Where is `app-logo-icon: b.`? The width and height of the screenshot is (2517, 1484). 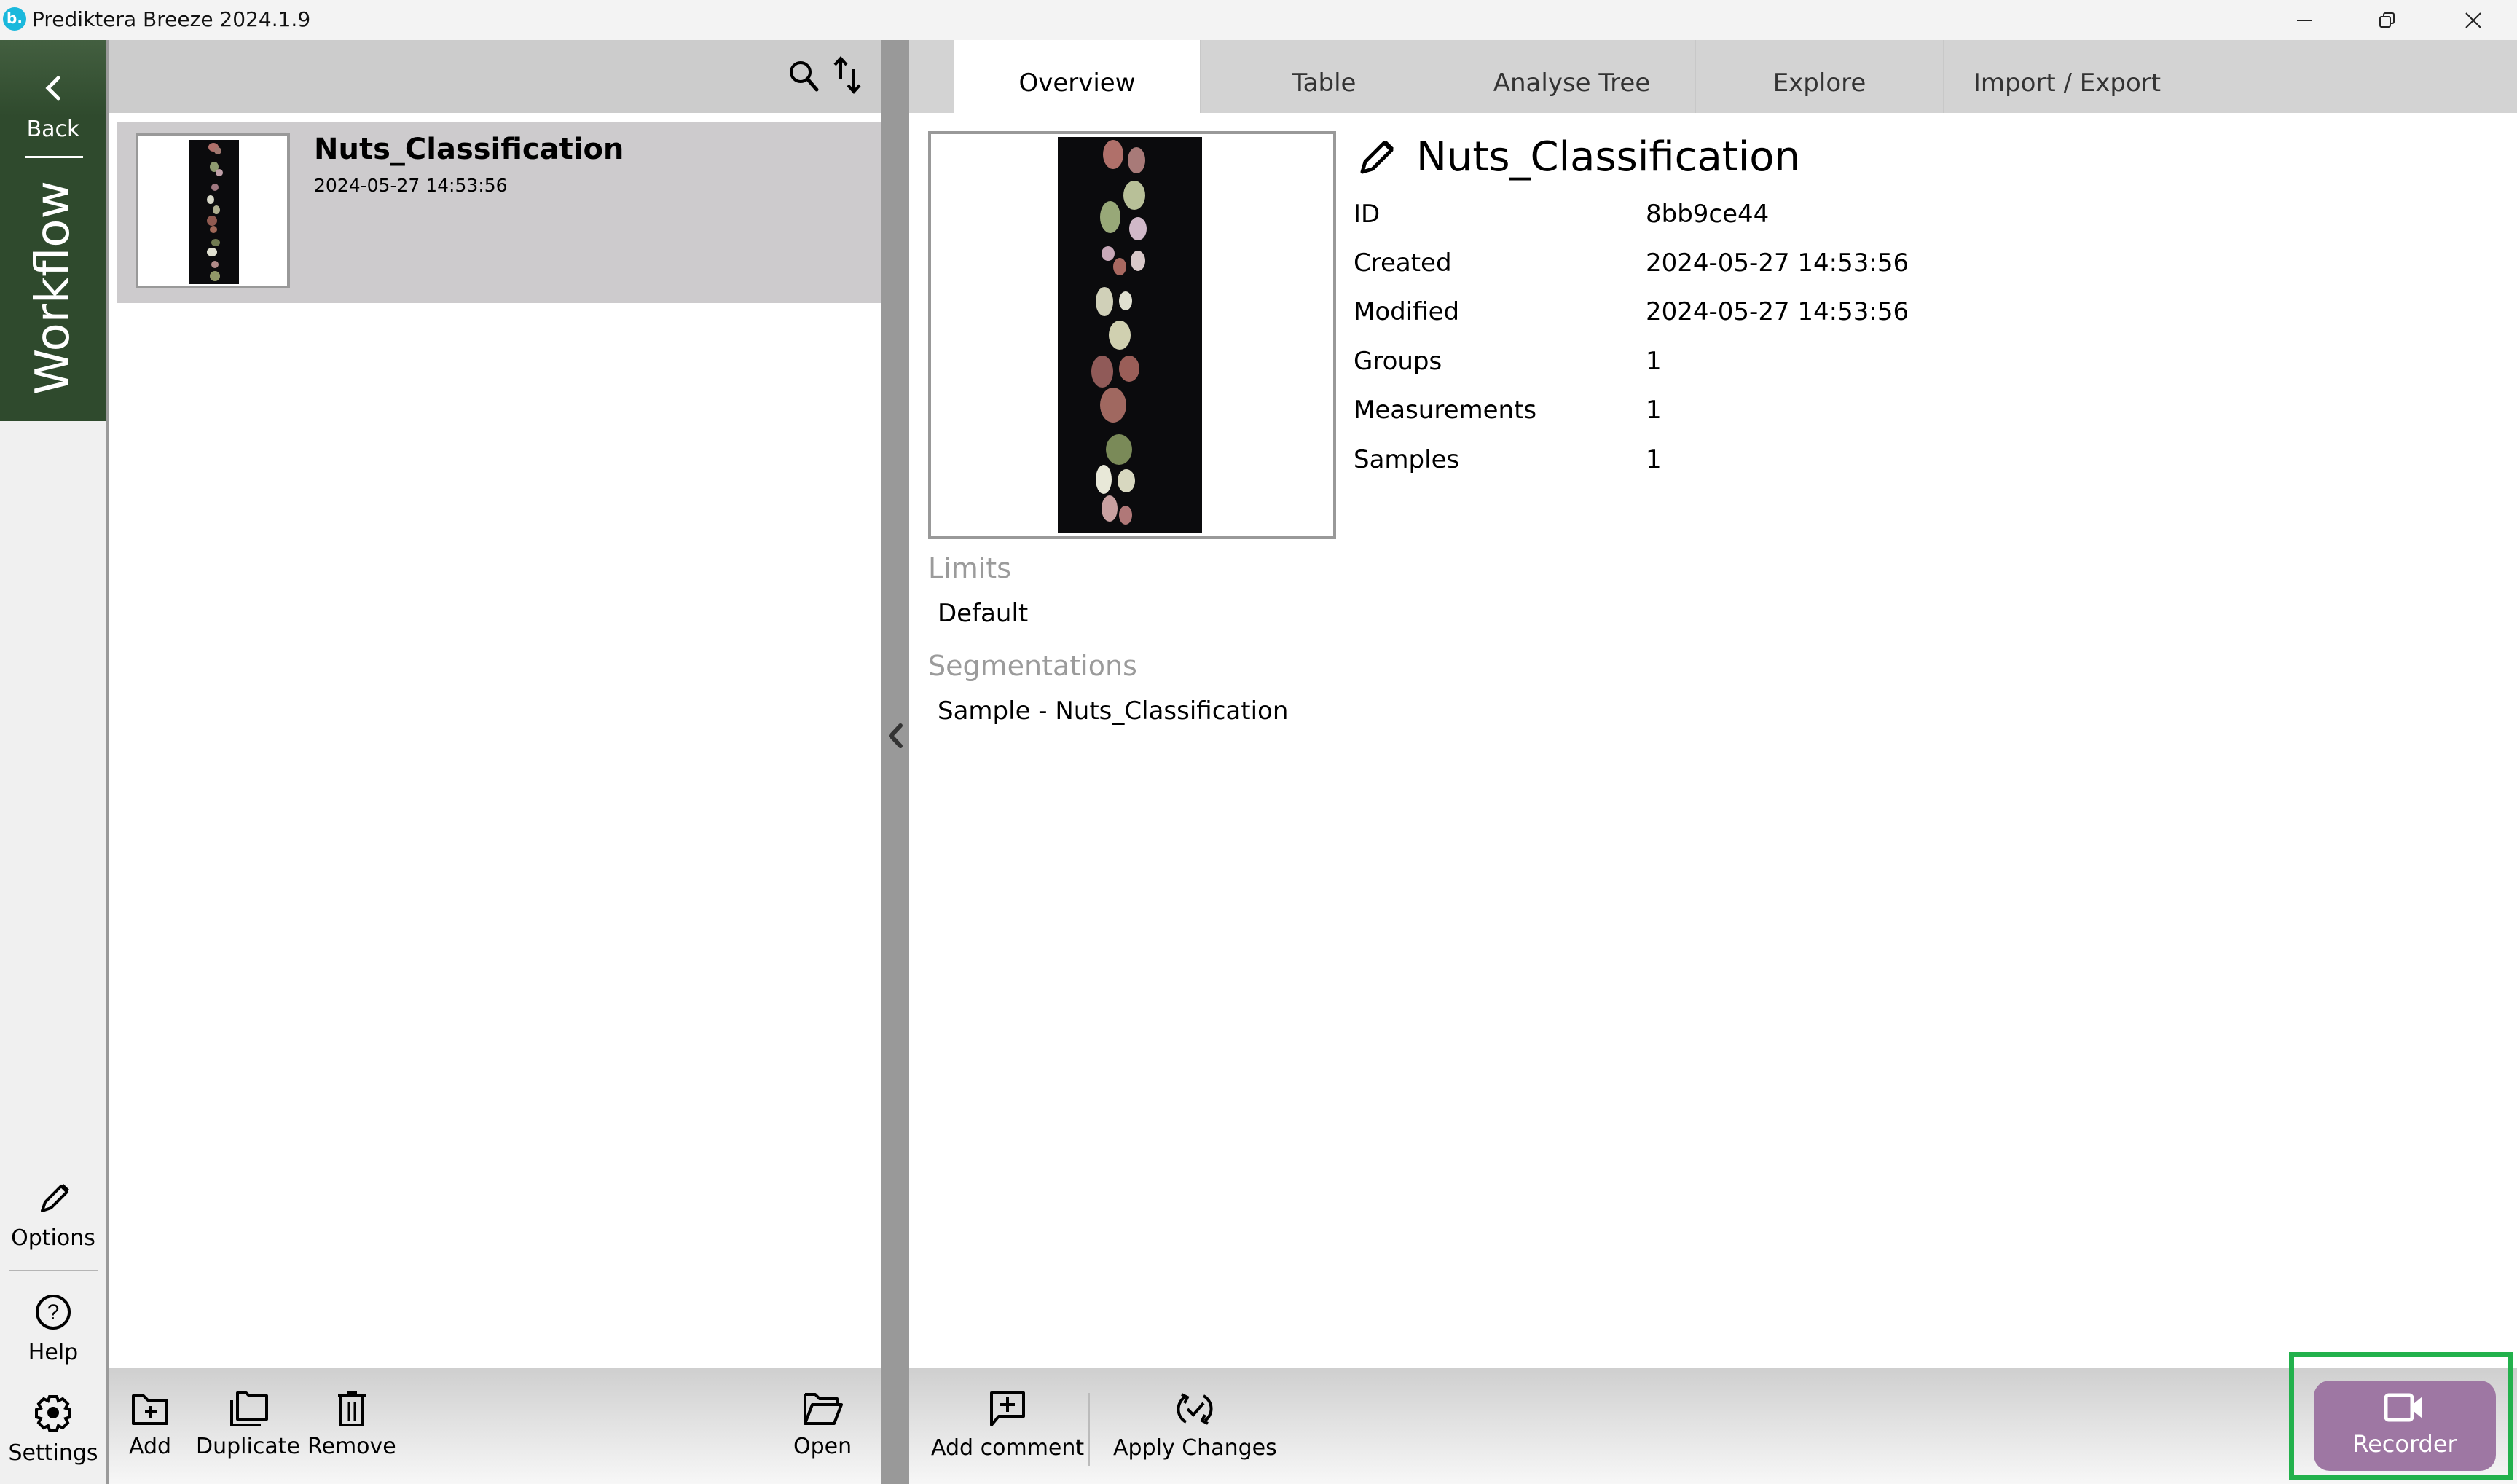
app-logo-icon: b. is located at coordinates (15, 19).